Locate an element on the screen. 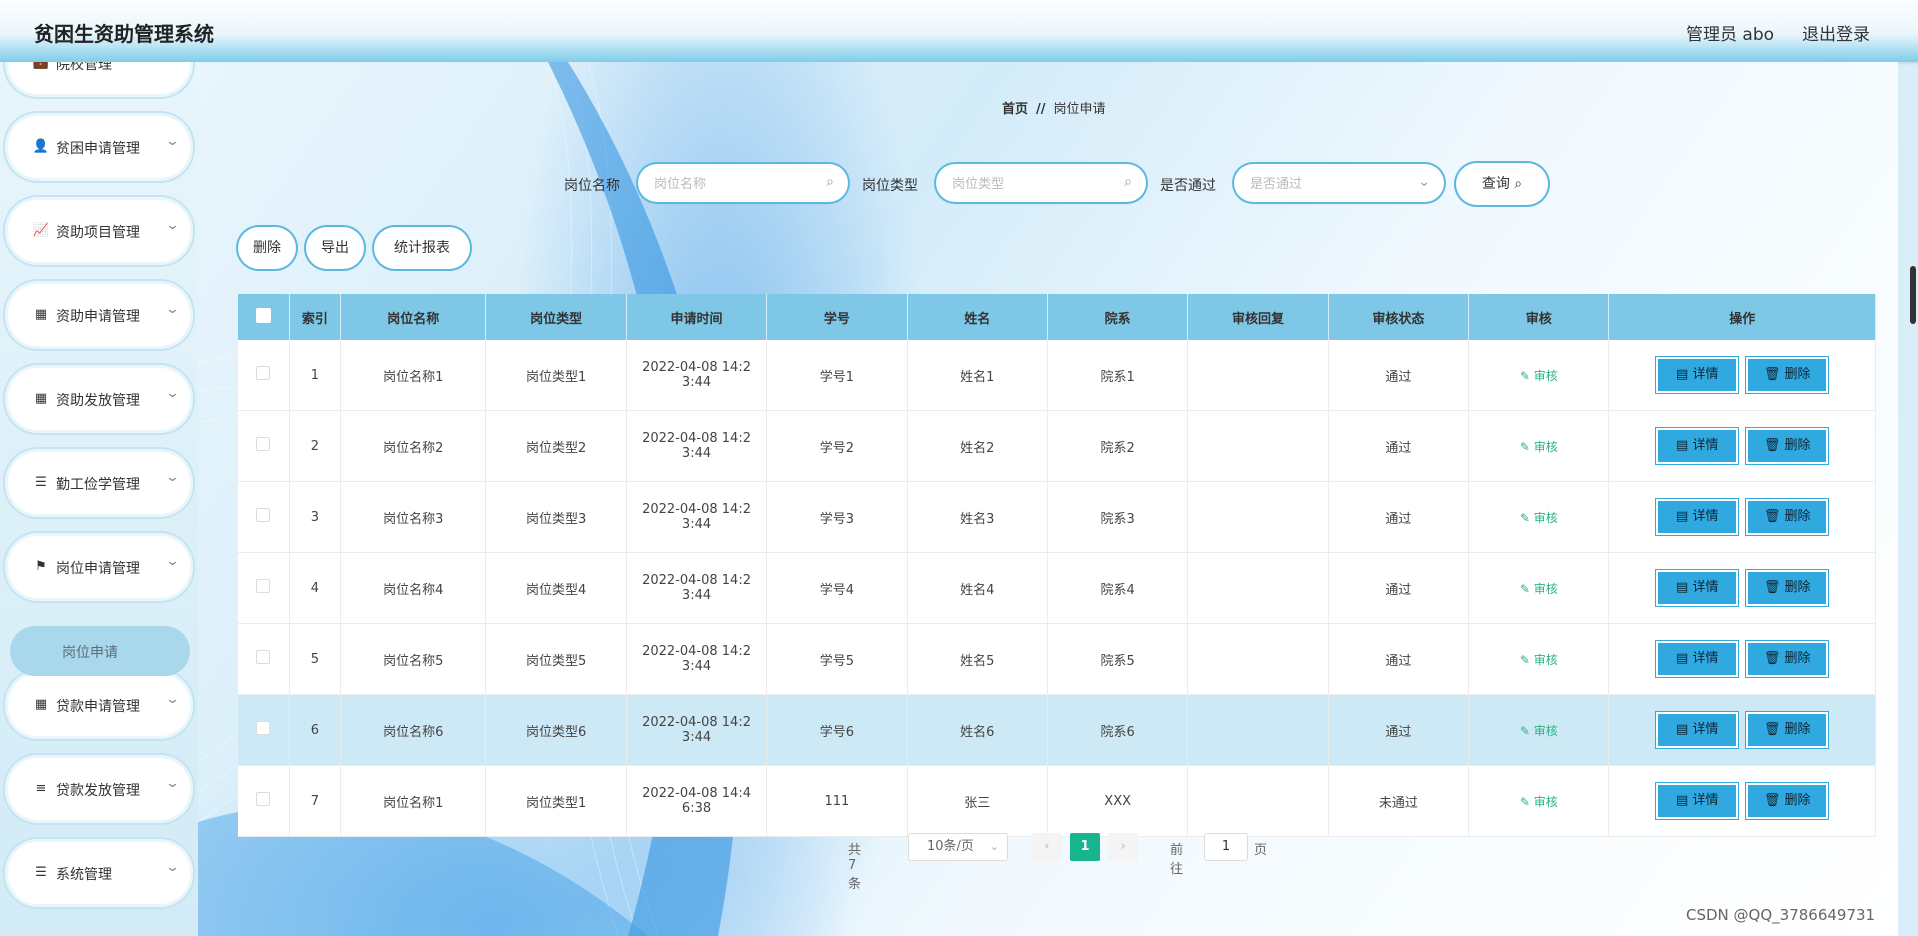 This screenshot has width=1918, height=936. top-bar: 贫困生资助管理系统 管理员 abo 退出登录 is located at coordinates (959, 31).